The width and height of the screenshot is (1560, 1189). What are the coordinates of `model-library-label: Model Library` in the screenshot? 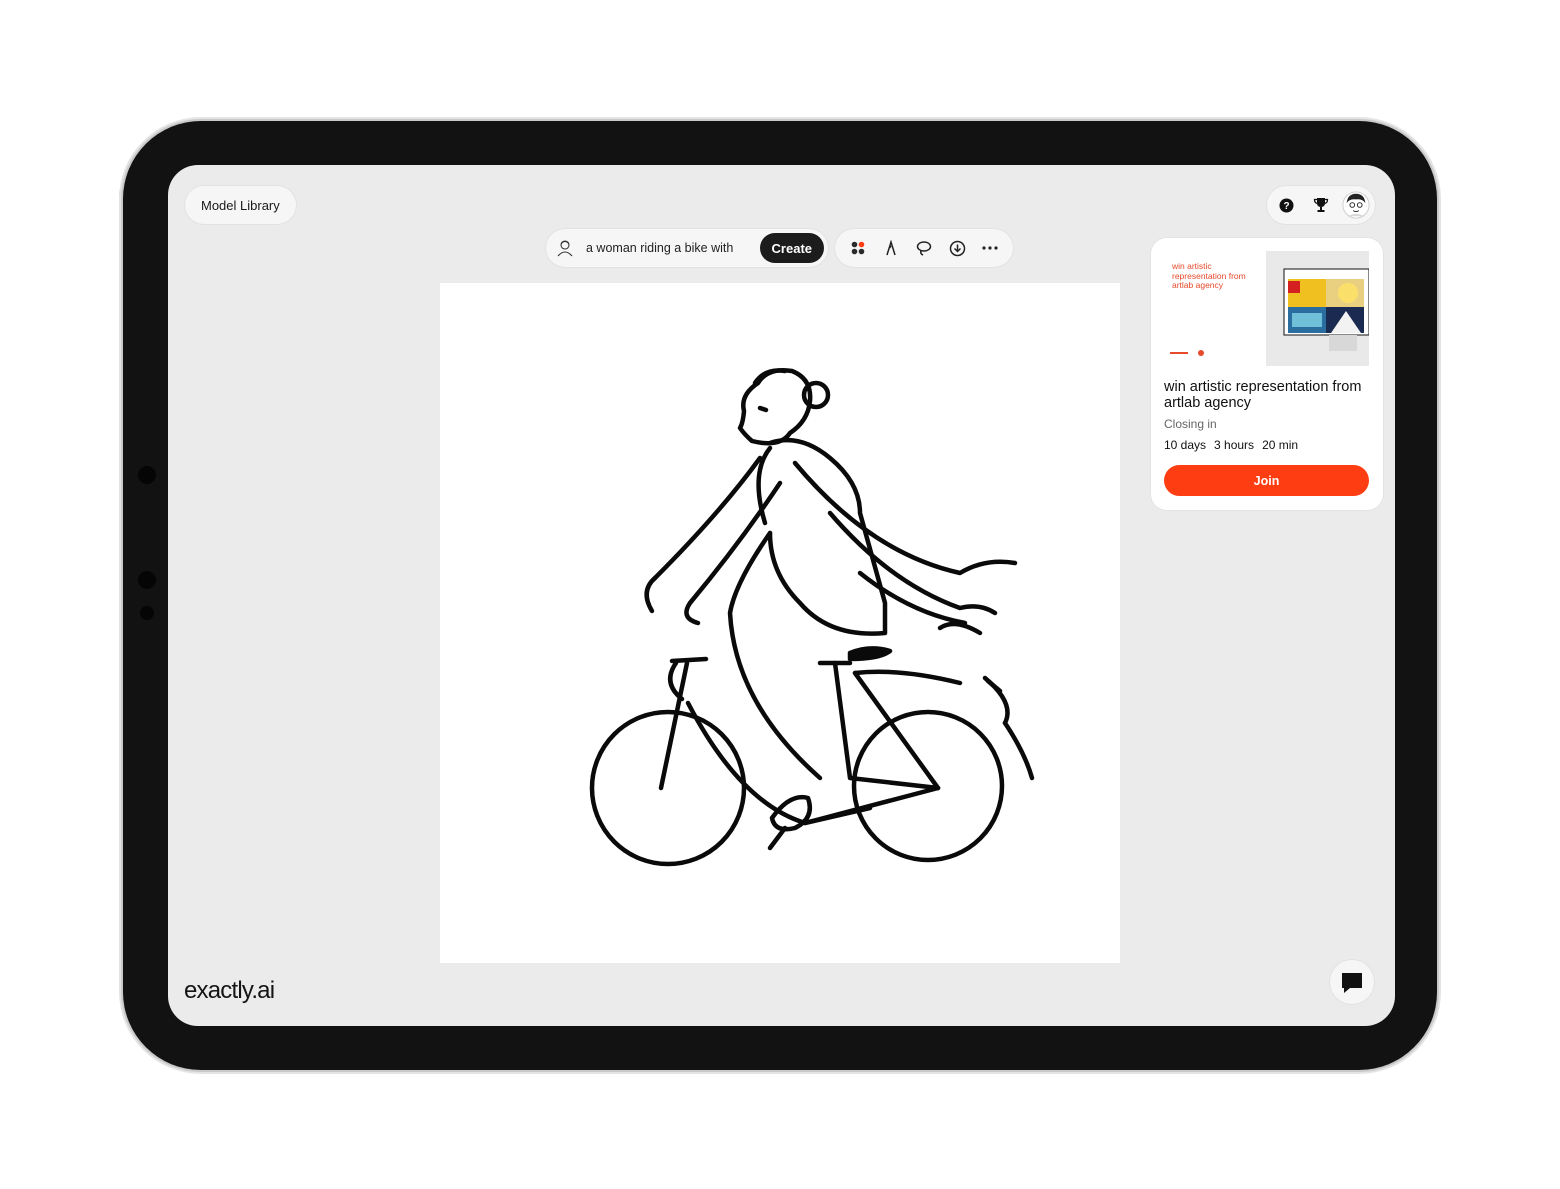 It's located at (240, 205).